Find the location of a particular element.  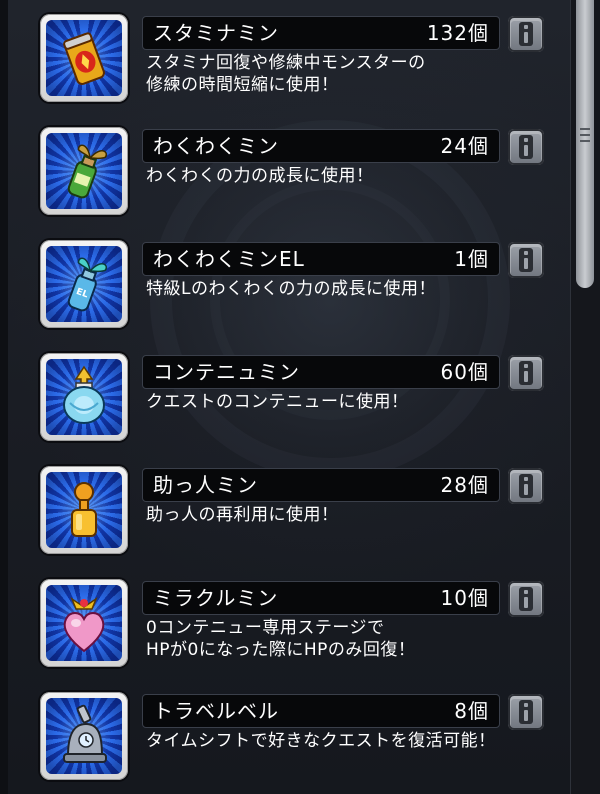

pink-heart-bottle-icon is located at coordinates (84, 625).